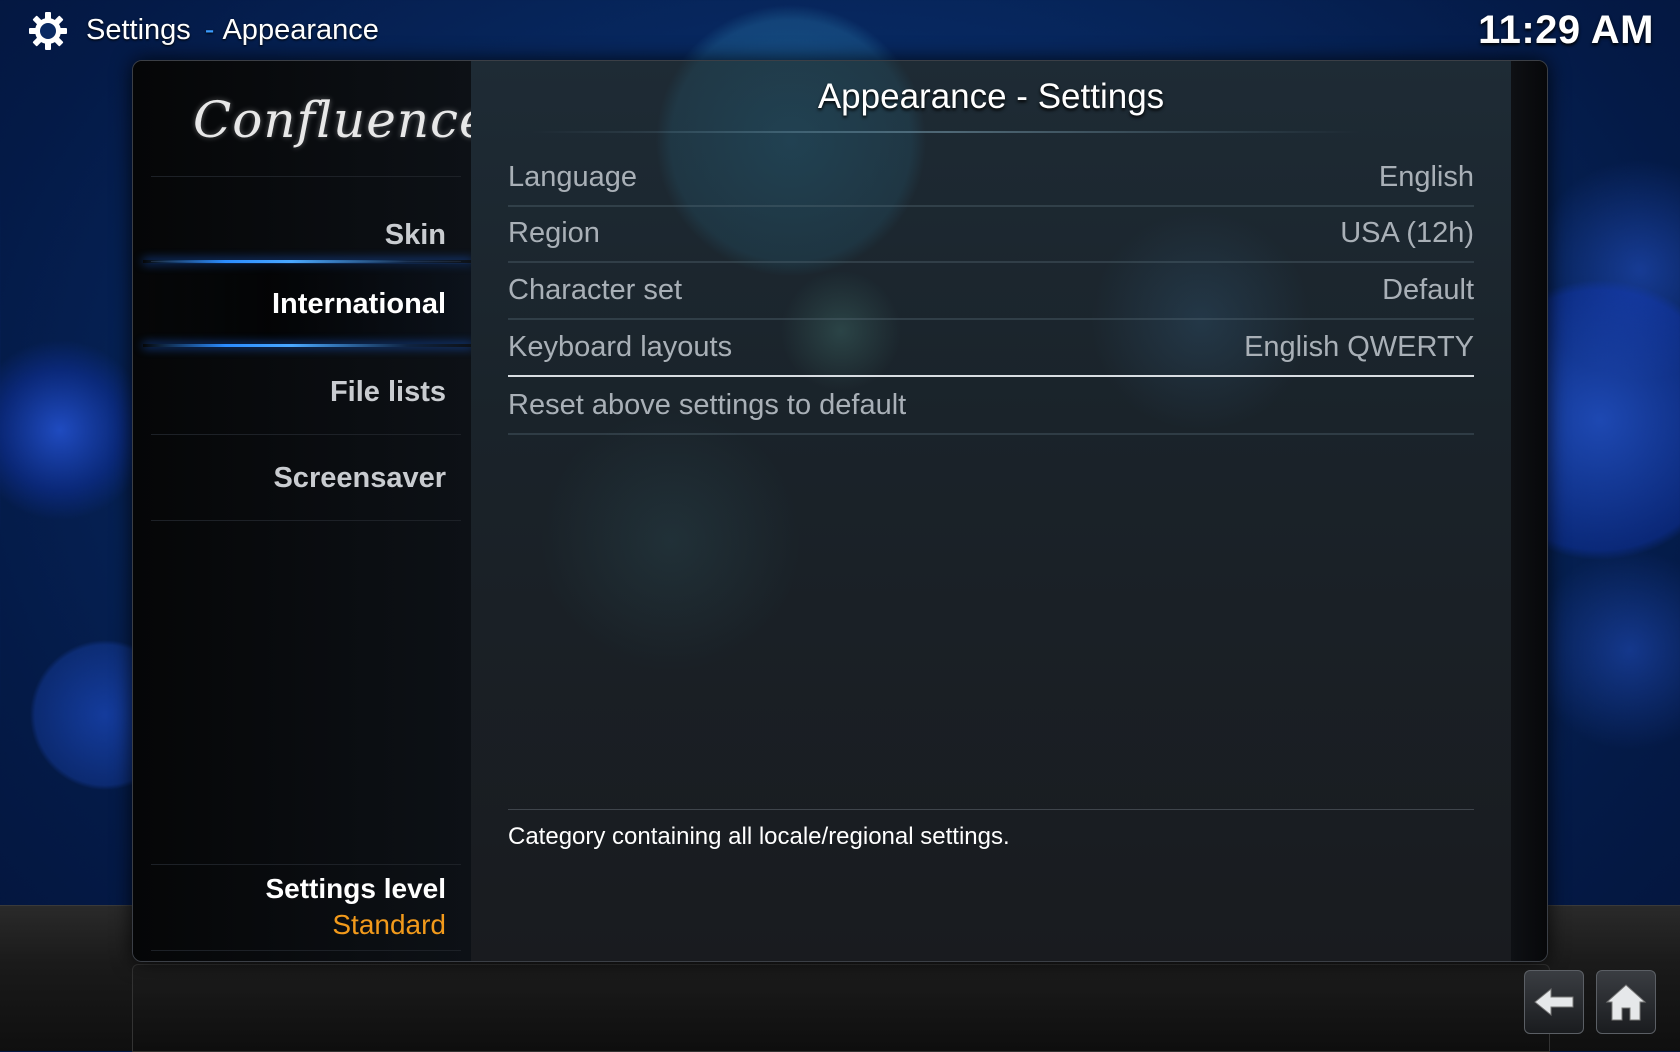  I want to click on setting-label: Reset above settings to default, so click(707, 404).